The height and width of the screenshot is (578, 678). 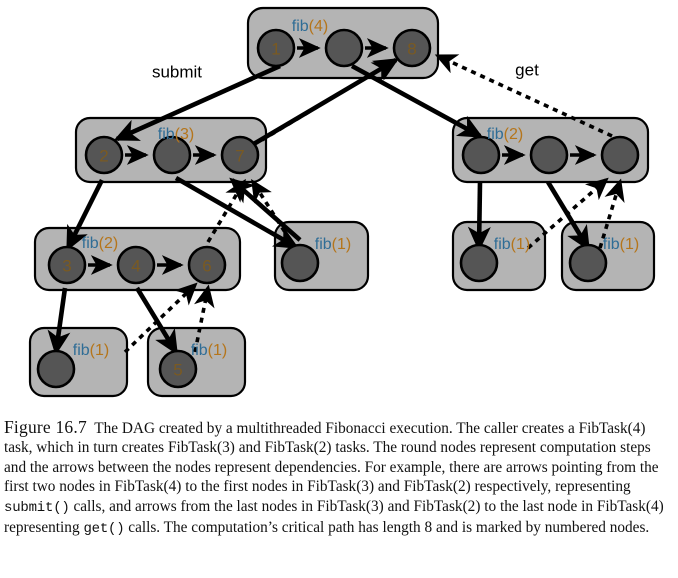 I want to click on box-label-fib1-bottom-left: fib(1), so click(x=91, y=350).